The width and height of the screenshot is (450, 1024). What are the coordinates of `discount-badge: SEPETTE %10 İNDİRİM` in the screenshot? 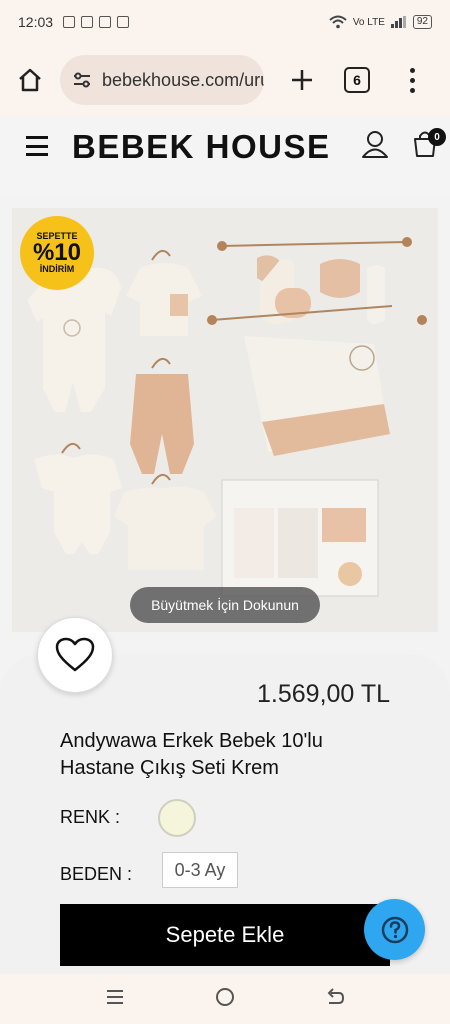 It's located at (57, 253).